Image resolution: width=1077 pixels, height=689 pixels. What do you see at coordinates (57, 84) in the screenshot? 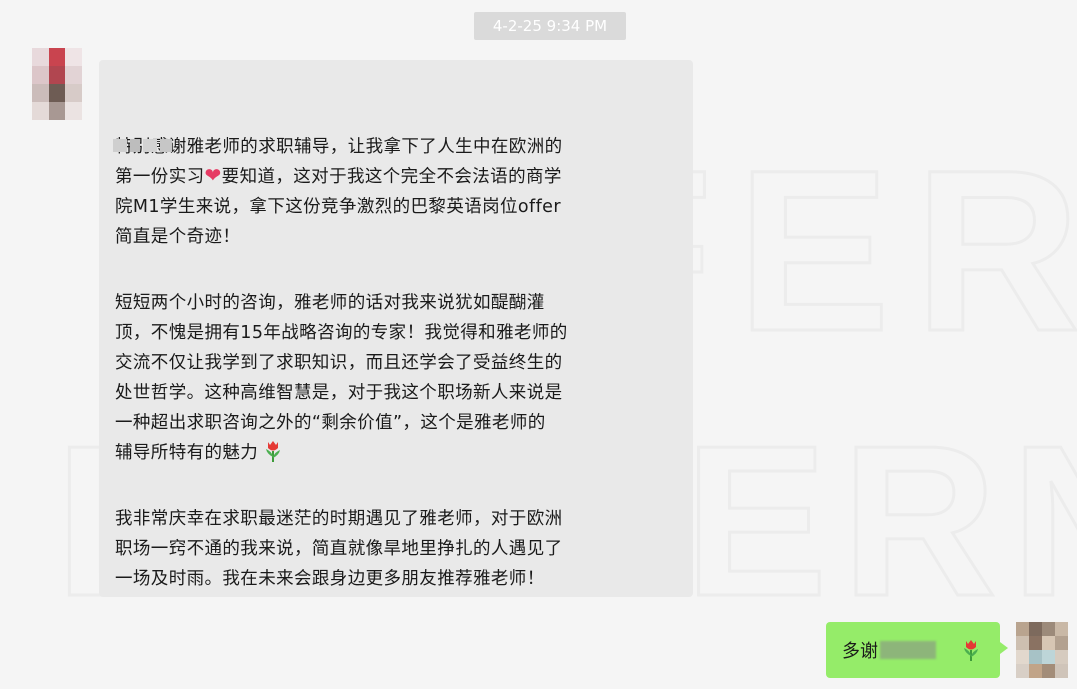
I see `sender-avatar` at bounding box center [57, 84].